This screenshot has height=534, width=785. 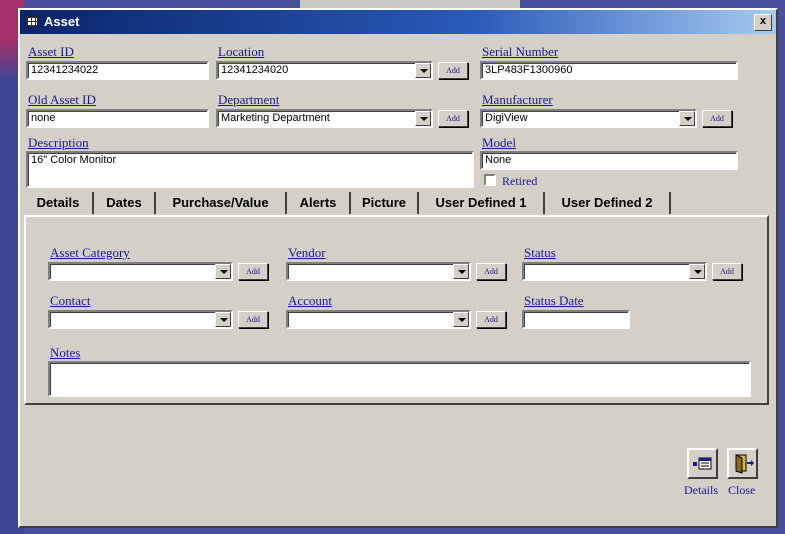 What do you see at coordinates (490, 180) in the screenshot?
I see `retired-checkbox` at bounding box center [490, 180].